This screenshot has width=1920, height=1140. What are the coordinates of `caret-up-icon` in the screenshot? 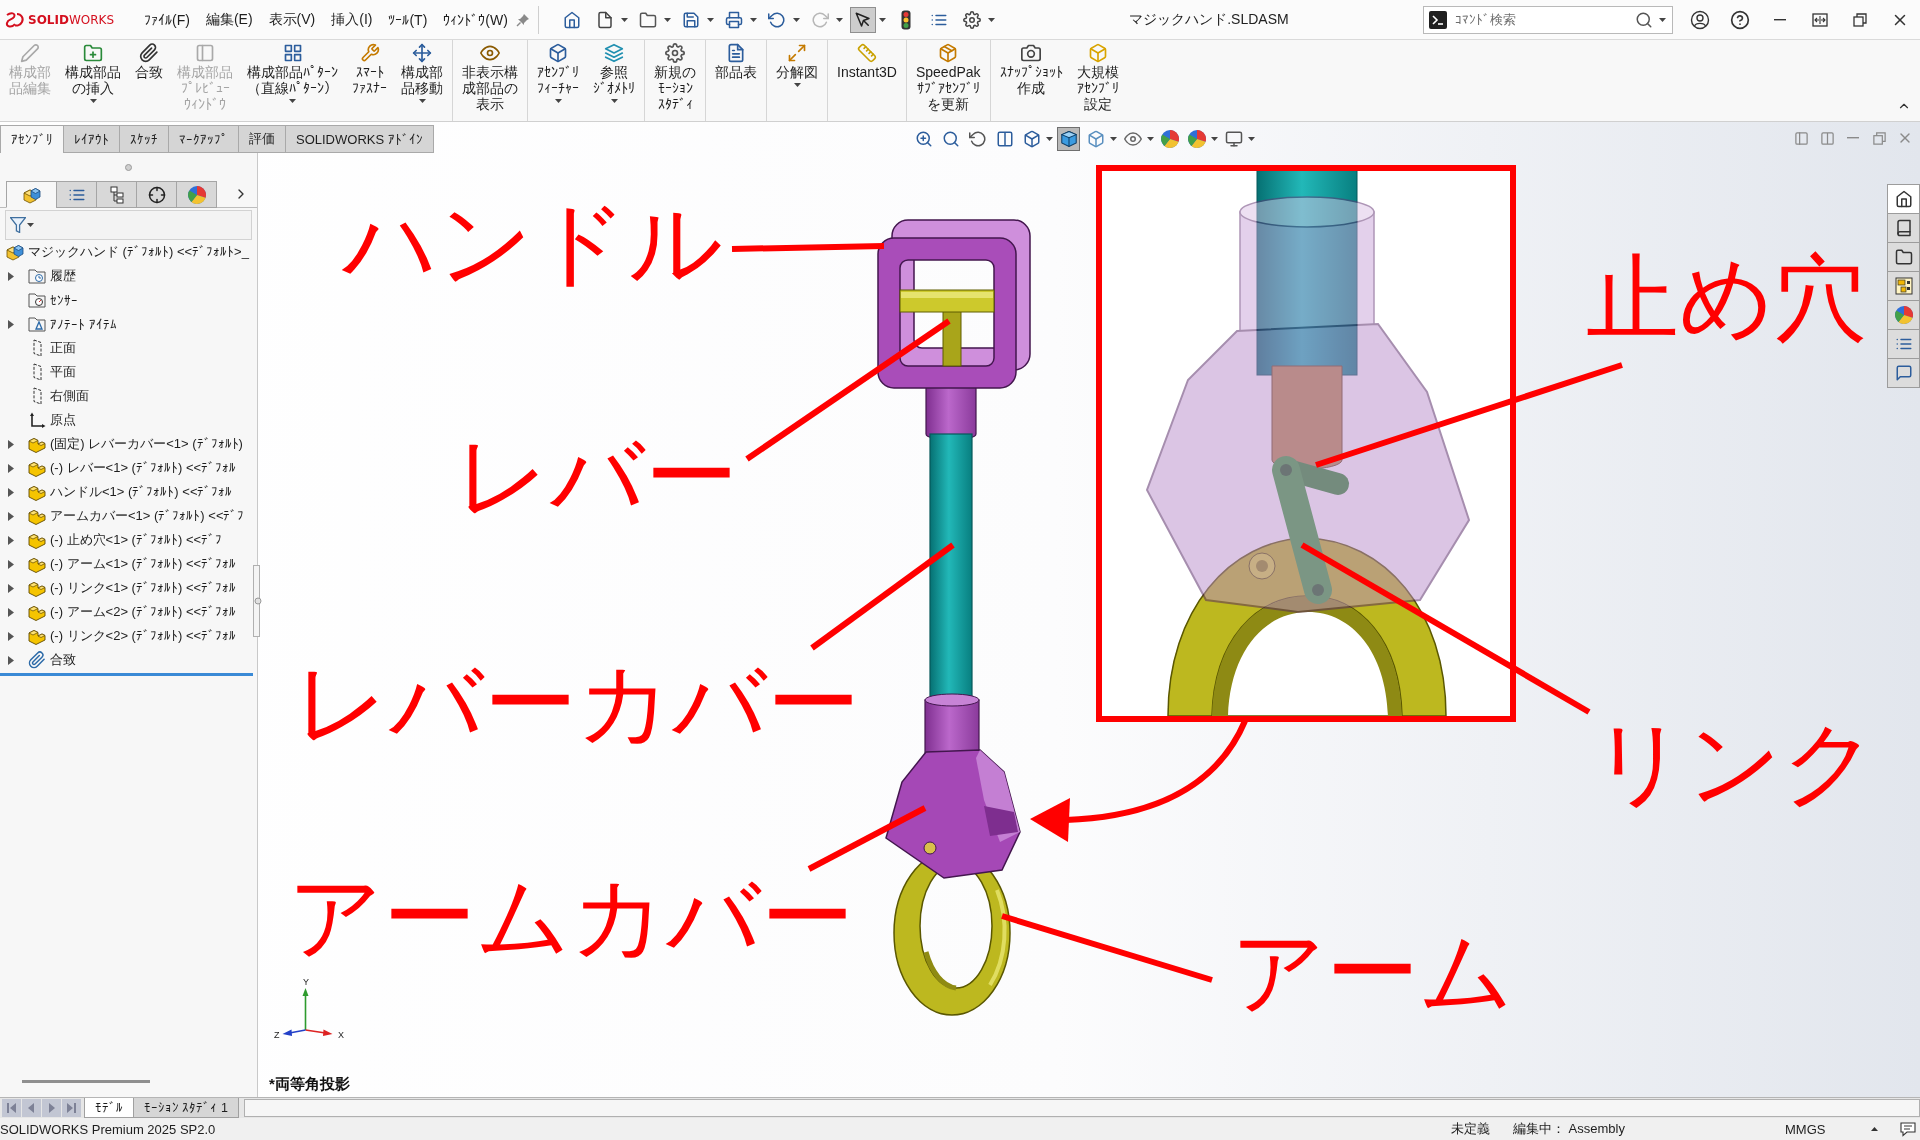 It's located at (1874, 1129).